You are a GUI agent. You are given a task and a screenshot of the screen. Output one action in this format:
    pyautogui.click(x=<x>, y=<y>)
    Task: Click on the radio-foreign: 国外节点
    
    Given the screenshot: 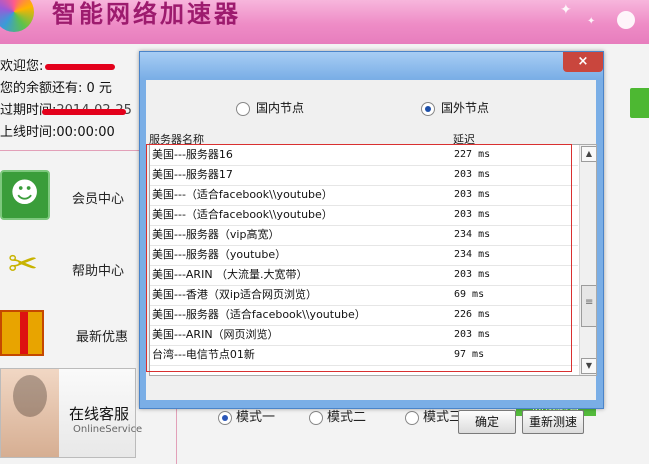 What is the action you would take?
    pyautogui.click(x=455, y=107)
    